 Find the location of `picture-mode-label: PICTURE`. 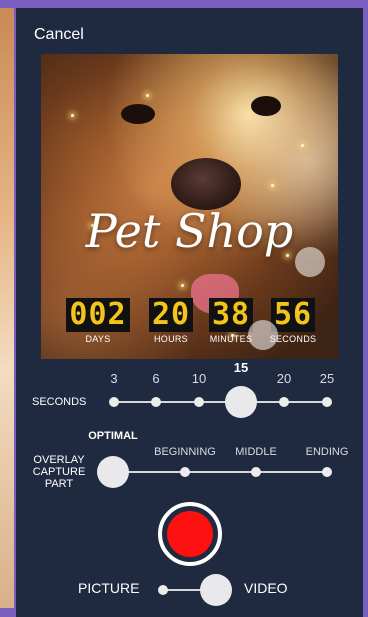

picture-mode-label: PICTURE is located at coordinates (108, 588).